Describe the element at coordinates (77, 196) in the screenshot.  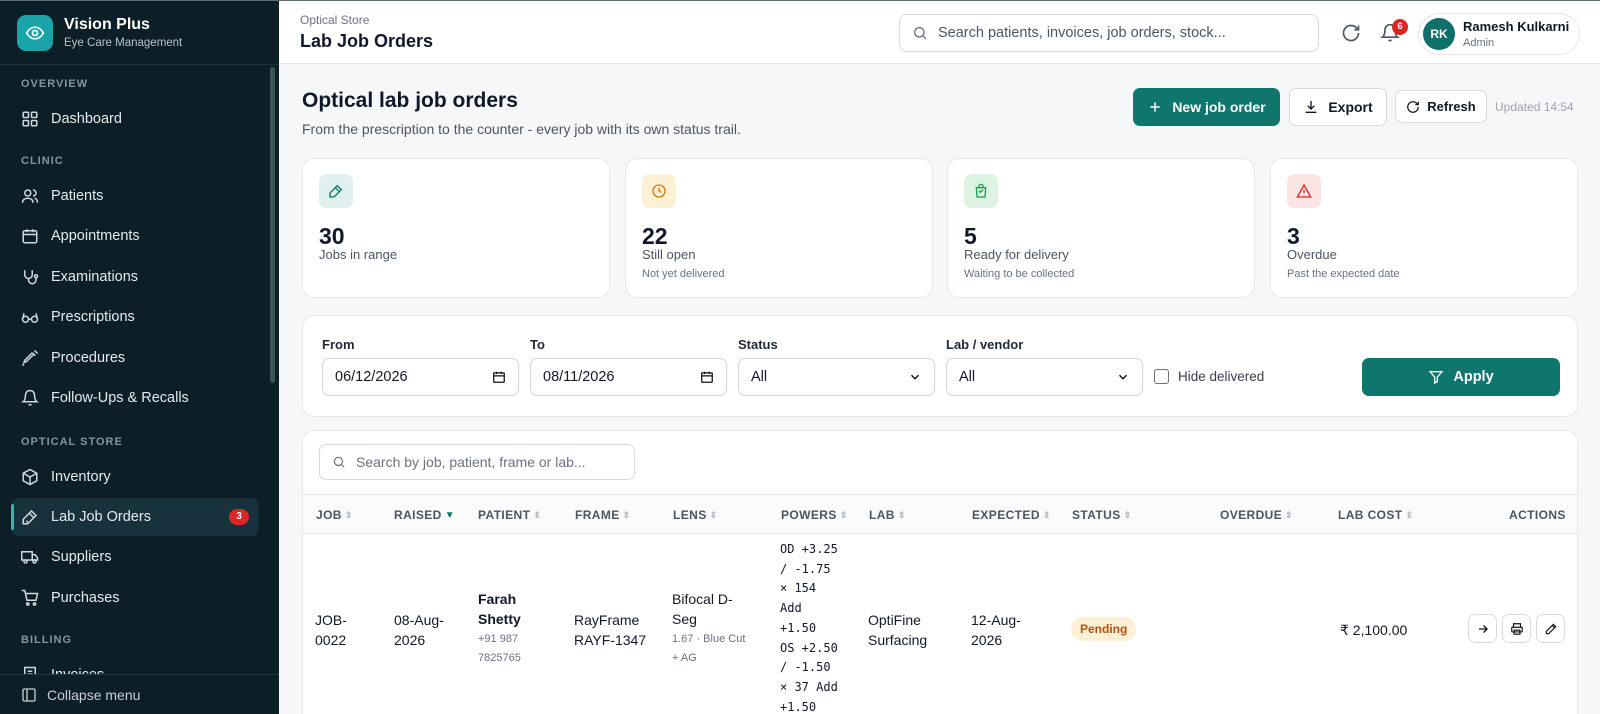
I see `sidebar-item-label: Patients` at that location.